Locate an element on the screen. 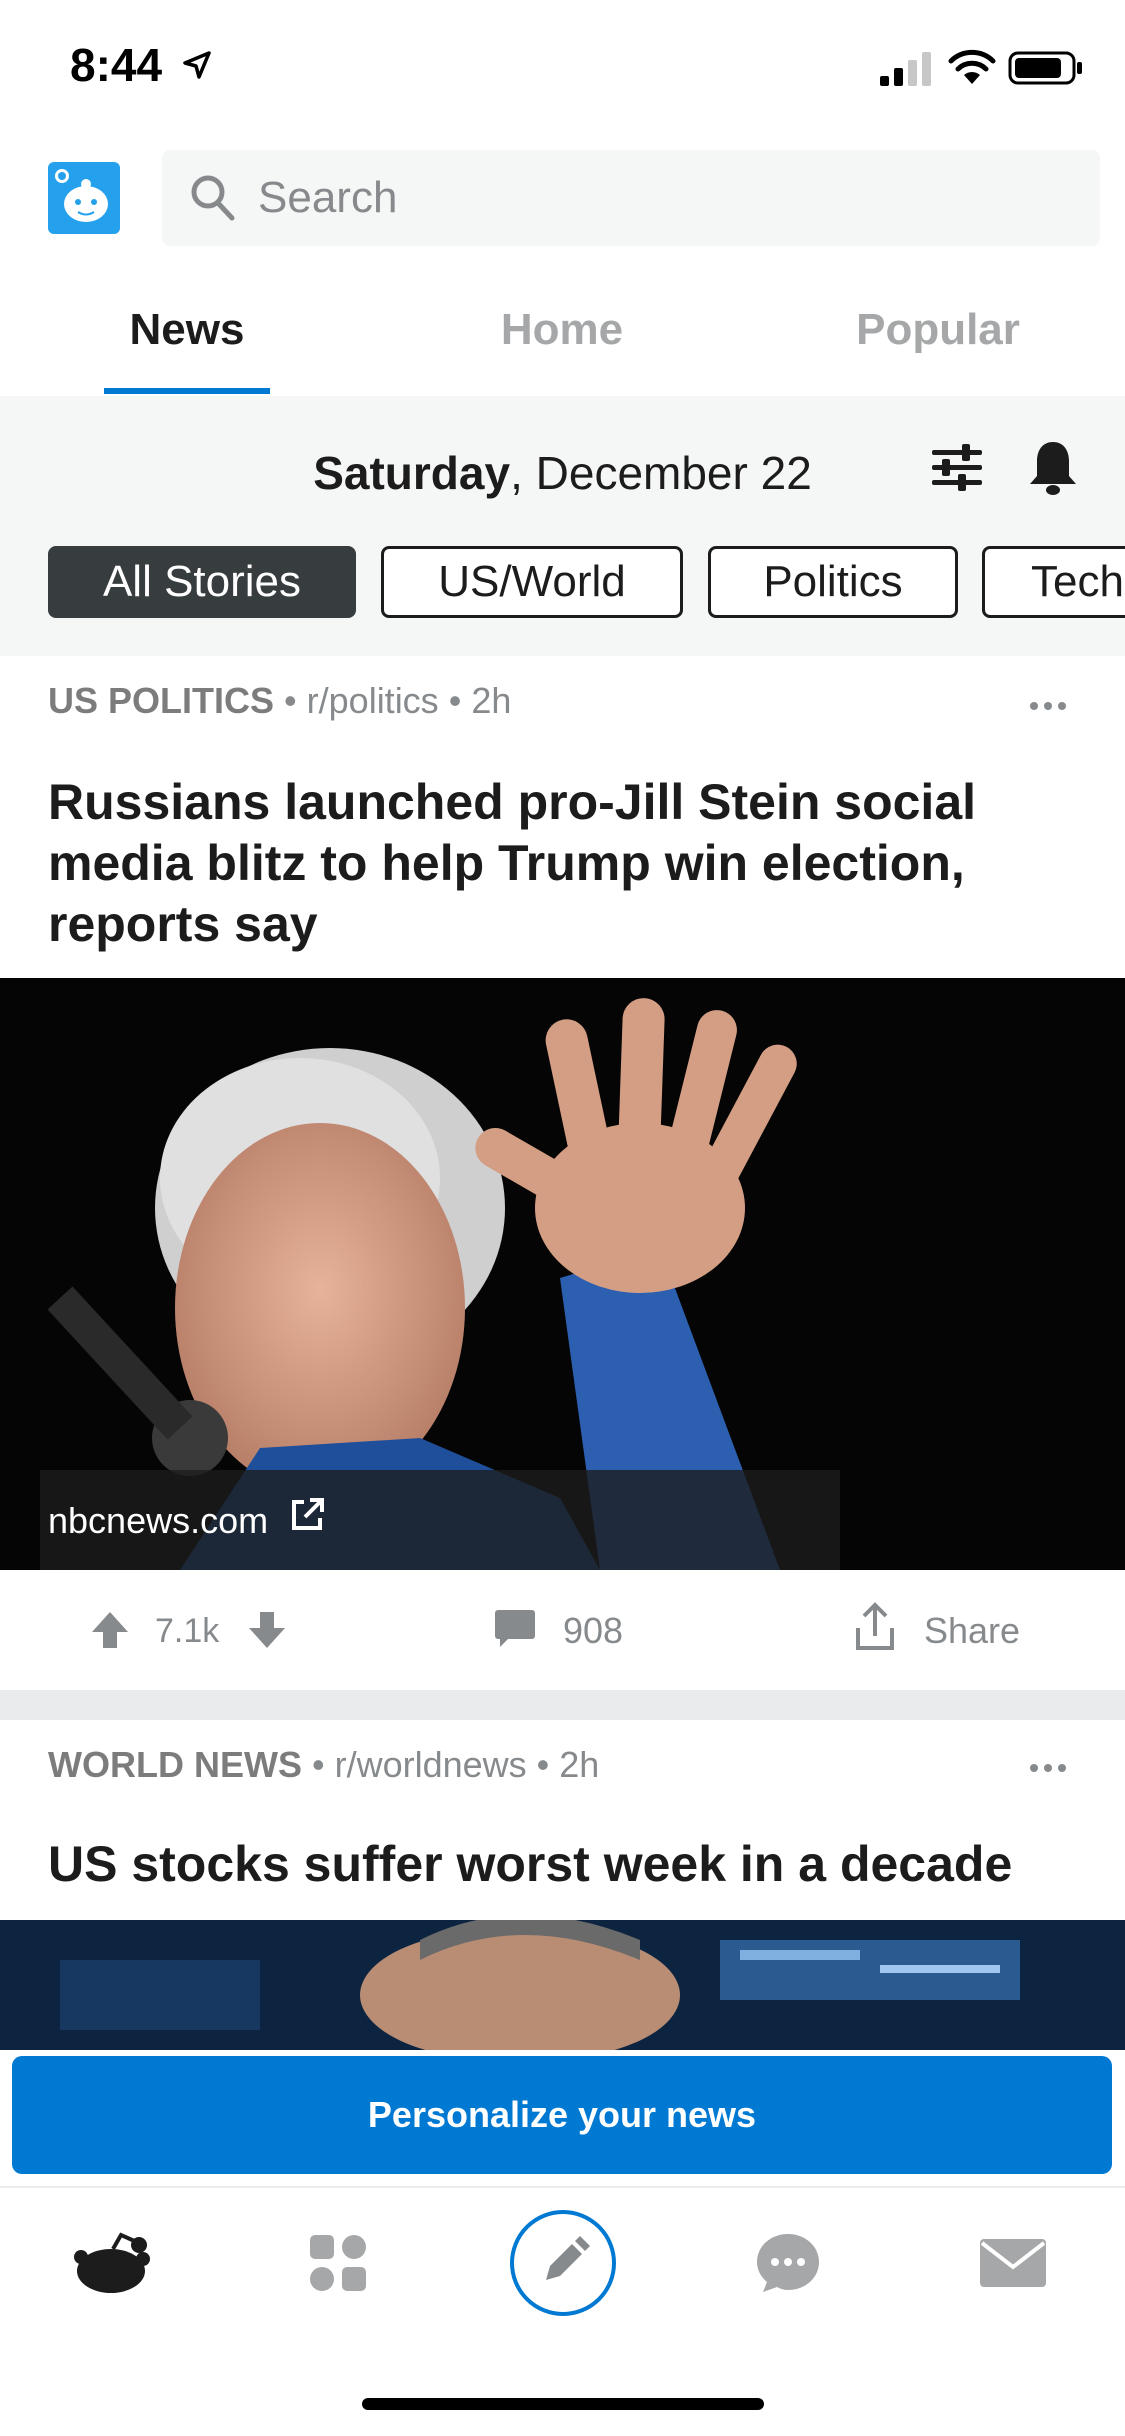 This screenshot has width=1125, height=2436. post-photo-illustration is located at coordinates (562, 1985).